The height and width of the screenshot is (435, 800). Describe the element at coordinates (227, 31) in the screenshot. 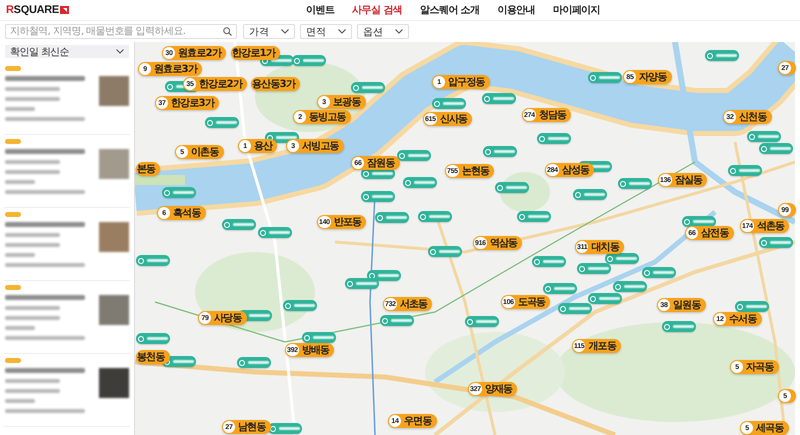

I see `search-icon` at that location.